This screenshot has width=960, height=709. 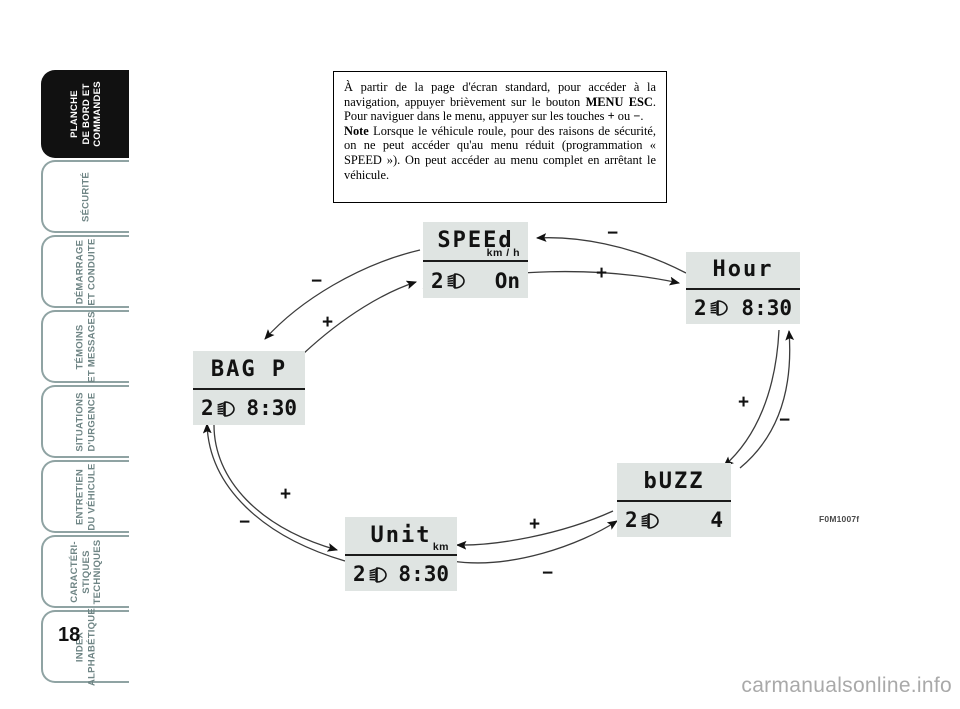 What do you see at coordinates (271, 408) in the screenshot?
I see `display-bag-p-value: 8:30` at bounding box center [271, 408].